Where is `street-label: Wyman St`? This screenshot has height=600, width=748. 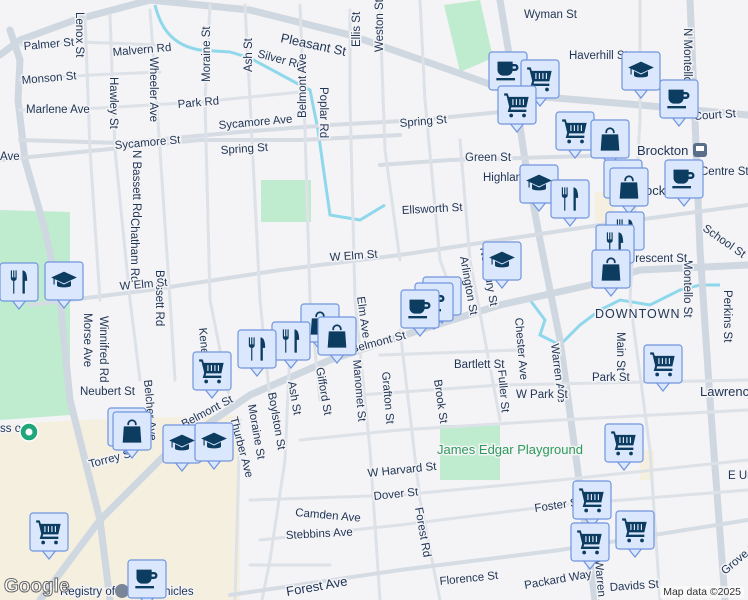 street-label: Wyman St is located at coordinates (551, 15).